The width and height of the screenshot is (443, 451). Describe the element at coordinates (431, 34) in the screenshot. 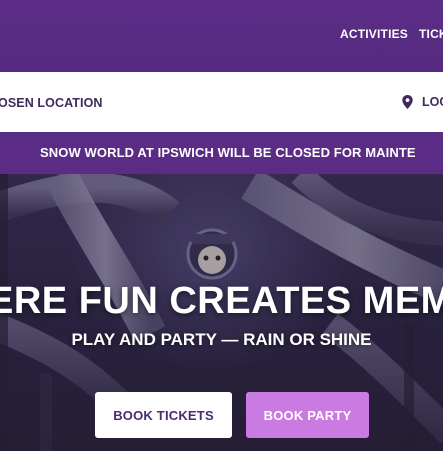

I see `nav-tickets-link: TICK` at that location.